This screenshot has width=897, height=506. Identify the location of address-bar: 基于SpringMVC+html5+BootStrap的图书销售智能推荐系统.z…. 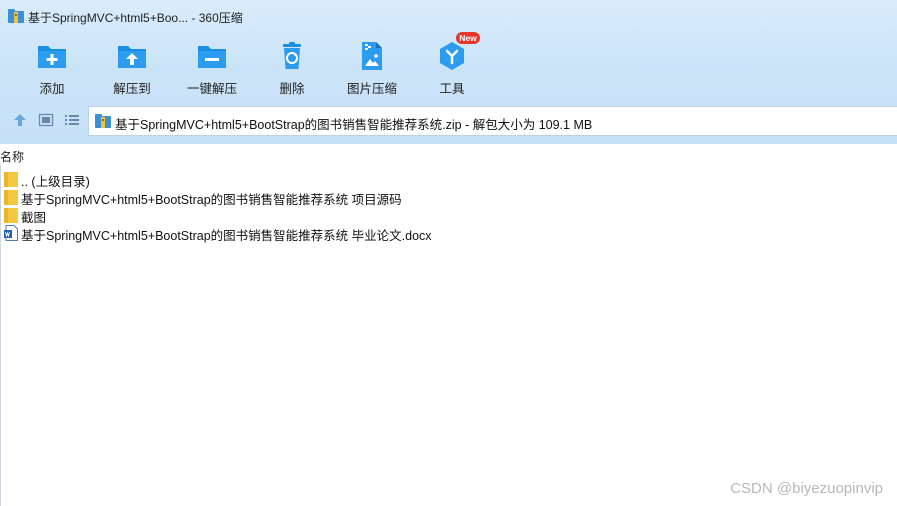
(492, 121).